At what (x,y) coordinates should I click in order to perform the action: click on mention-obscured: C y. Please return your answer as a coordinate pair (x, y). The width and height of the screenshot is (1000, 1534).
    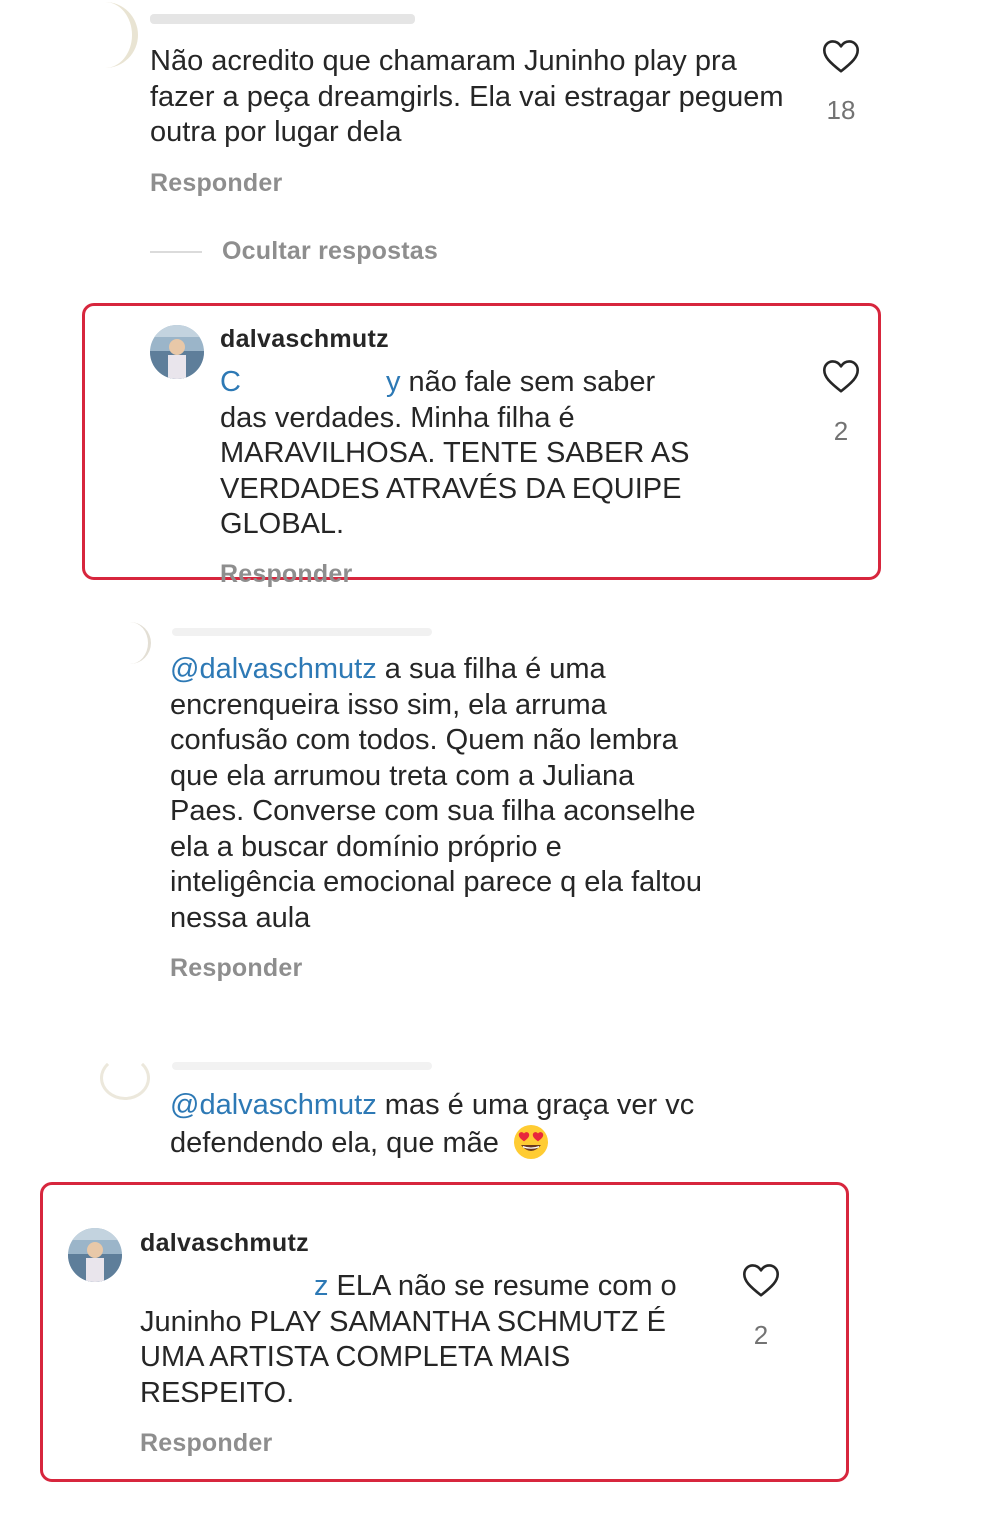
    Looking at the image, I should click on (310, 382).